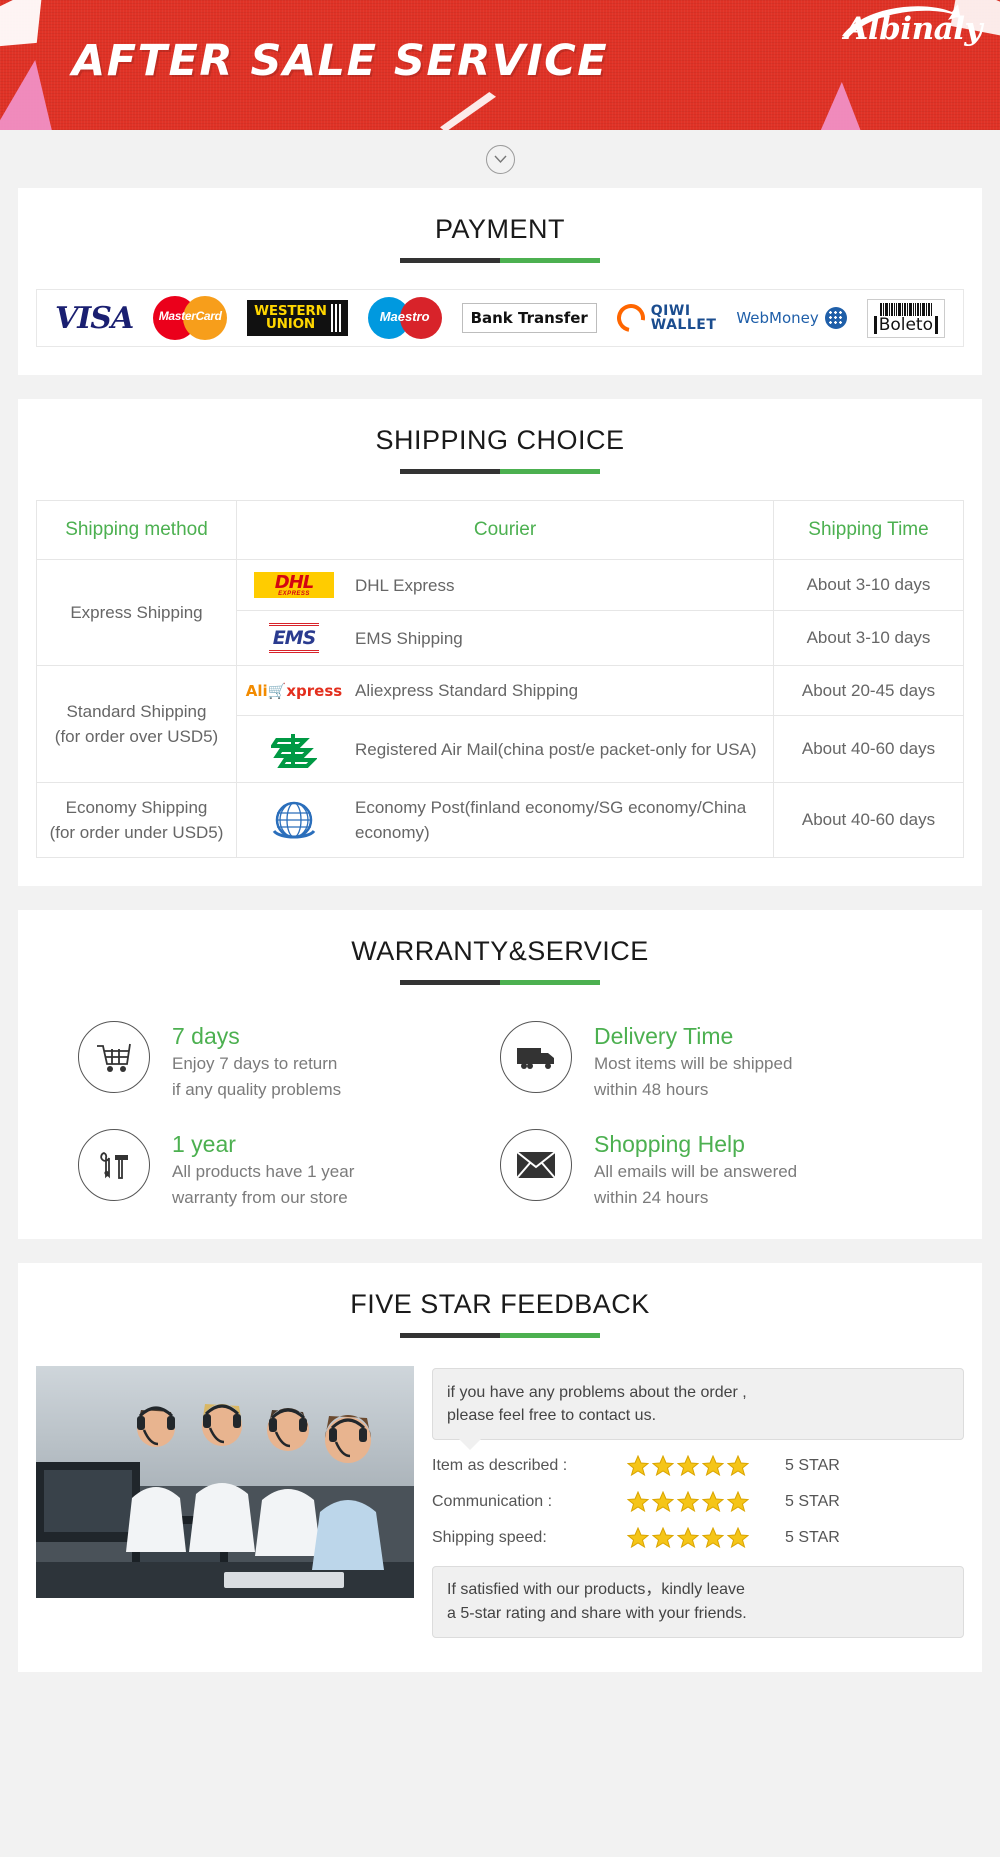  I want to click on tools-icon, so click(114, 1165).